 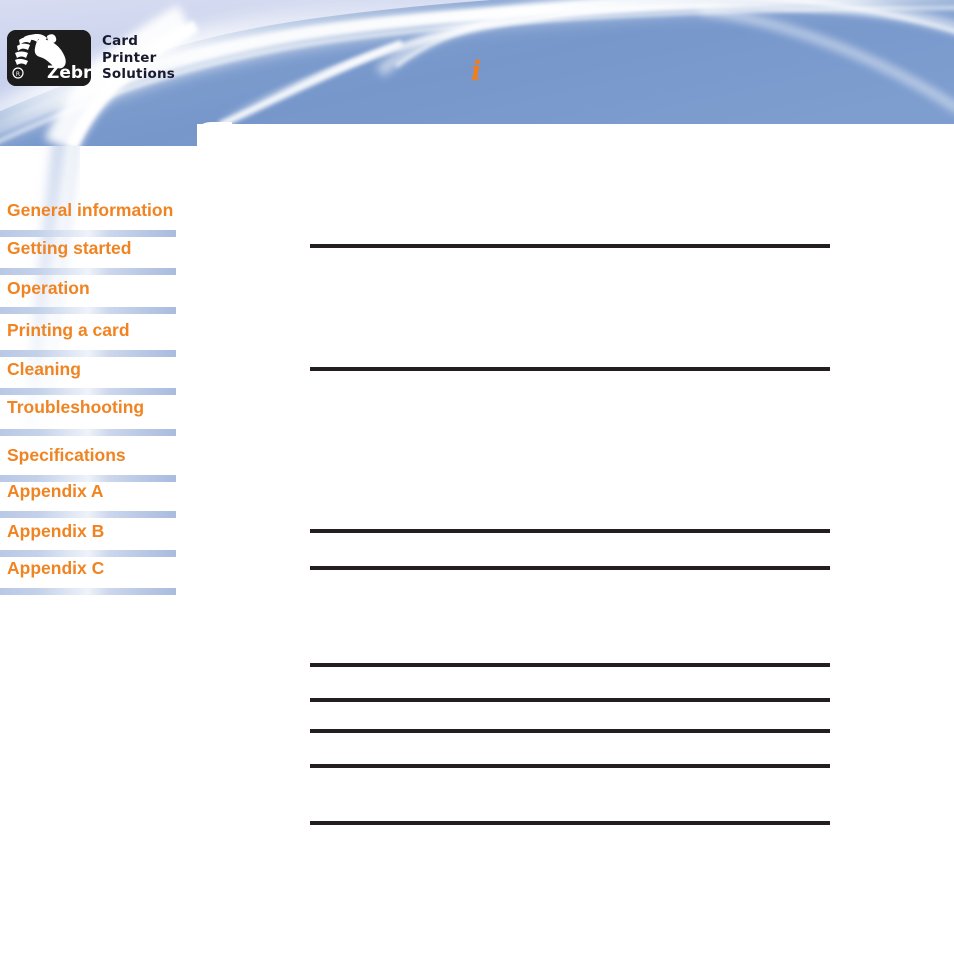 What do you see at coordinates (69, 73) in the screenshot?
I see `svg-text: Zebra` at bounding box center [69, 73].